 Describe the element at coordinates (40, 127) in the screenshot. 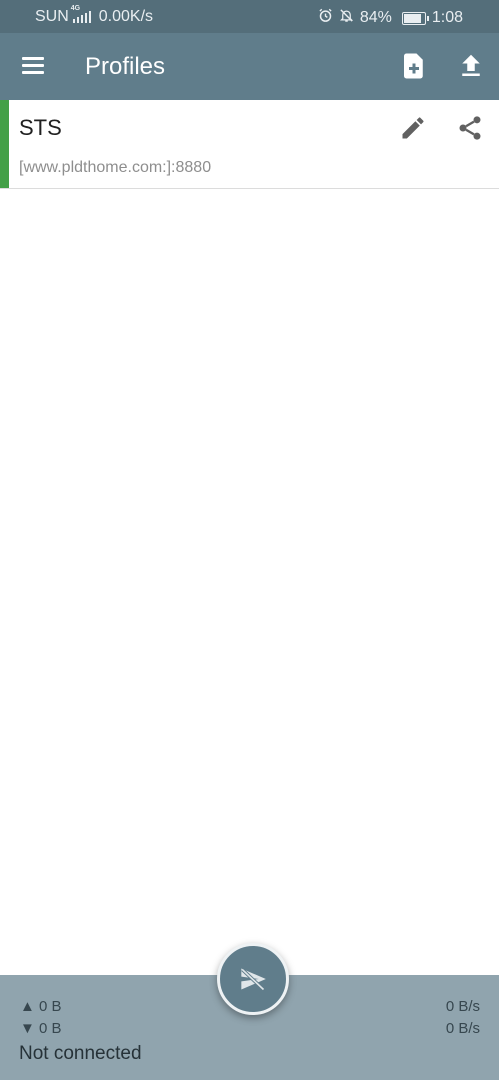

I see `profile-name: STS` at that location.